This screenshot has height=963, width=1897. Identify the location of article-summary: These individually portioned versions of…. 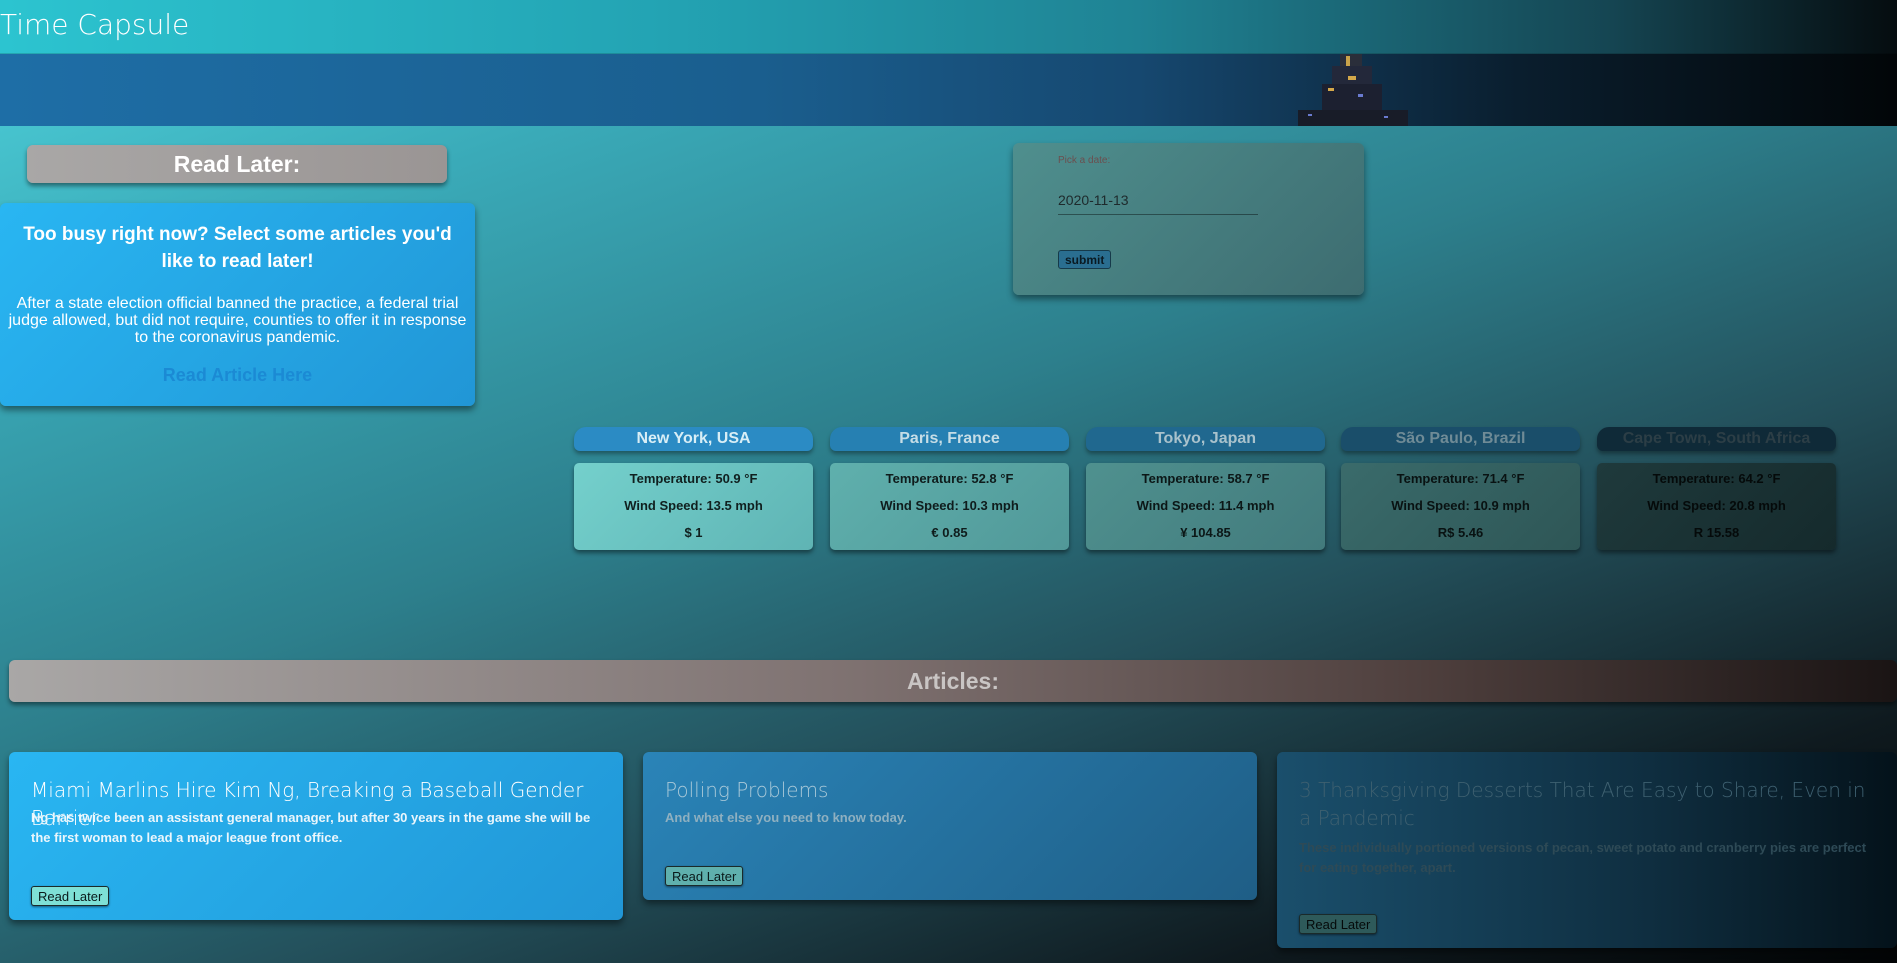
(1583, 857).